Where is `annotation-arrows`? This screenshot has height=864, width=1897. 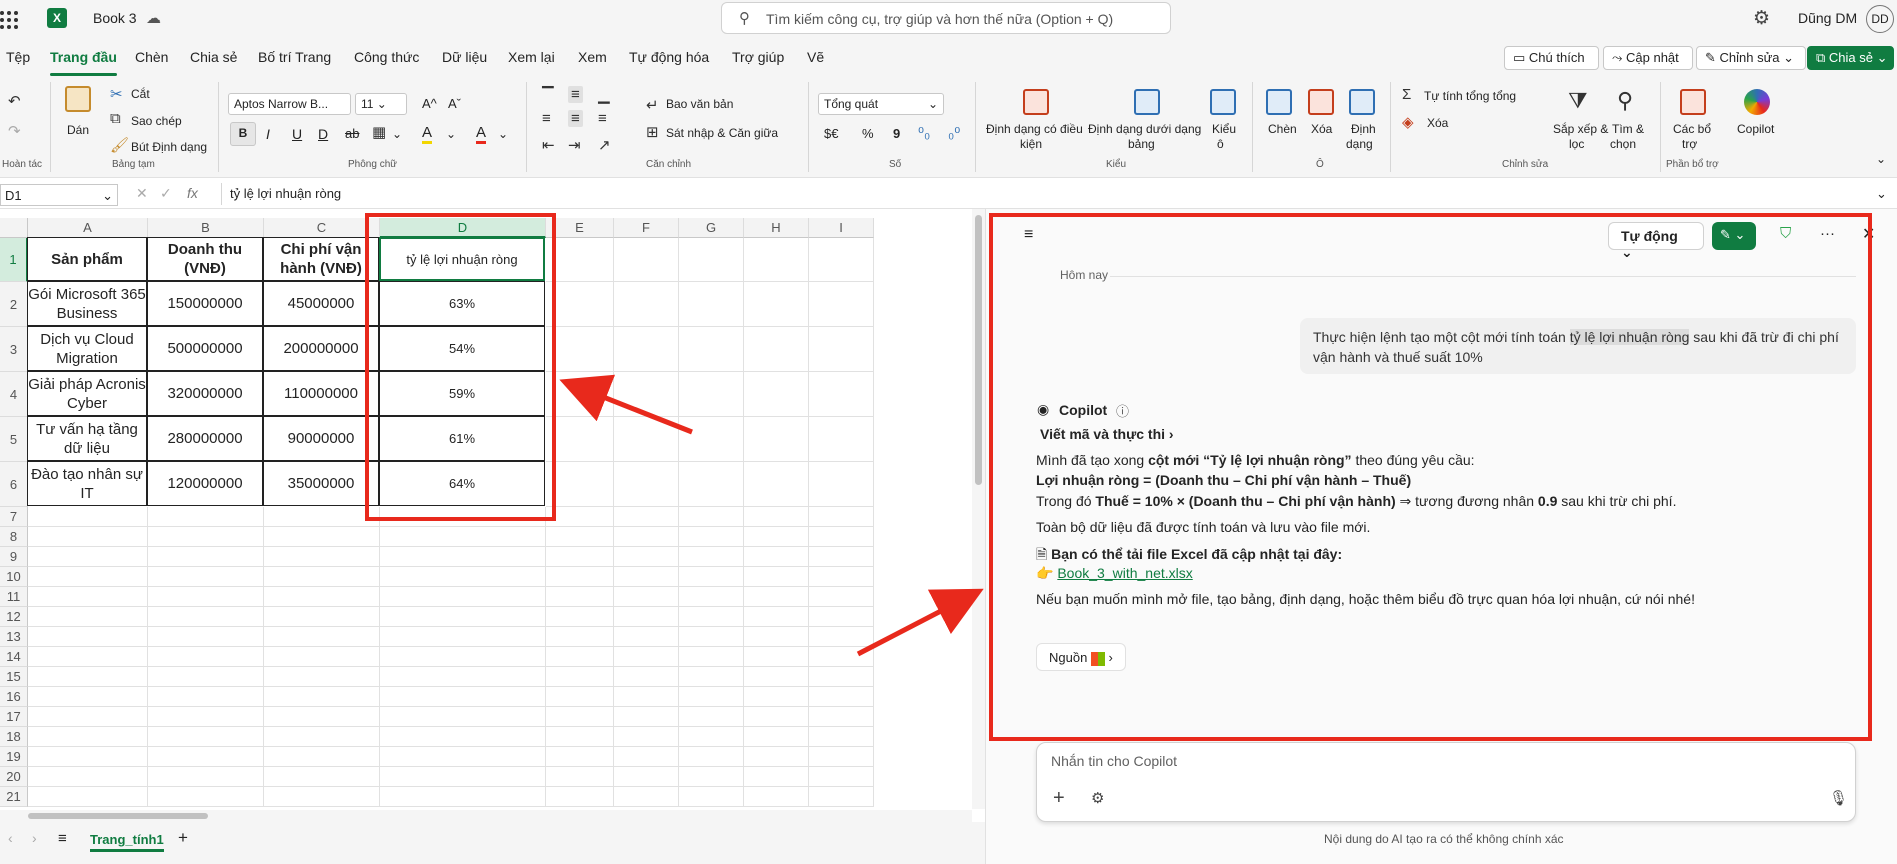 annotation-arrows is located at coordinates (771, 515).